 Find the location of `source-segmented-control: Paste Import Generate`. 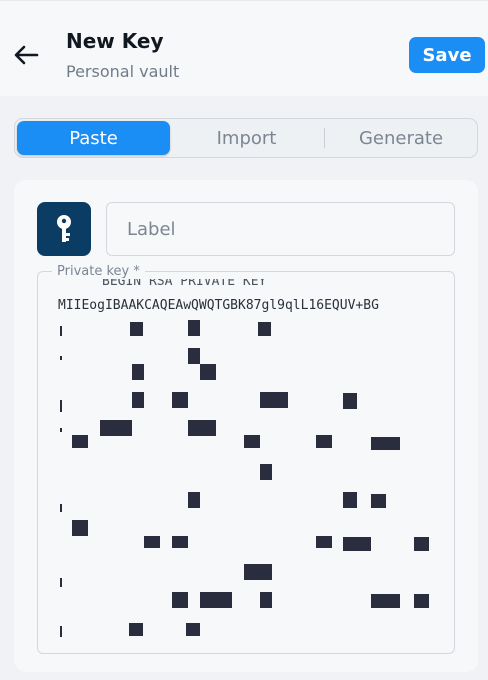

source-segmented-control: Paste Import Generate is located at coordinates (246, 138).